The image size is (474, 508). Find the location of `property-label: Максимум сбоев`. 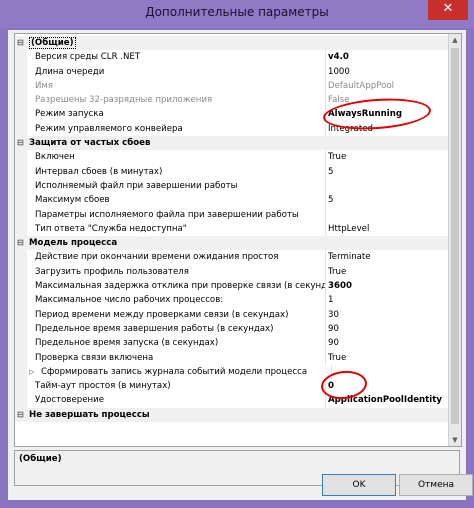

property-label: Максимум сбоев is located at coordinates (180, 200).